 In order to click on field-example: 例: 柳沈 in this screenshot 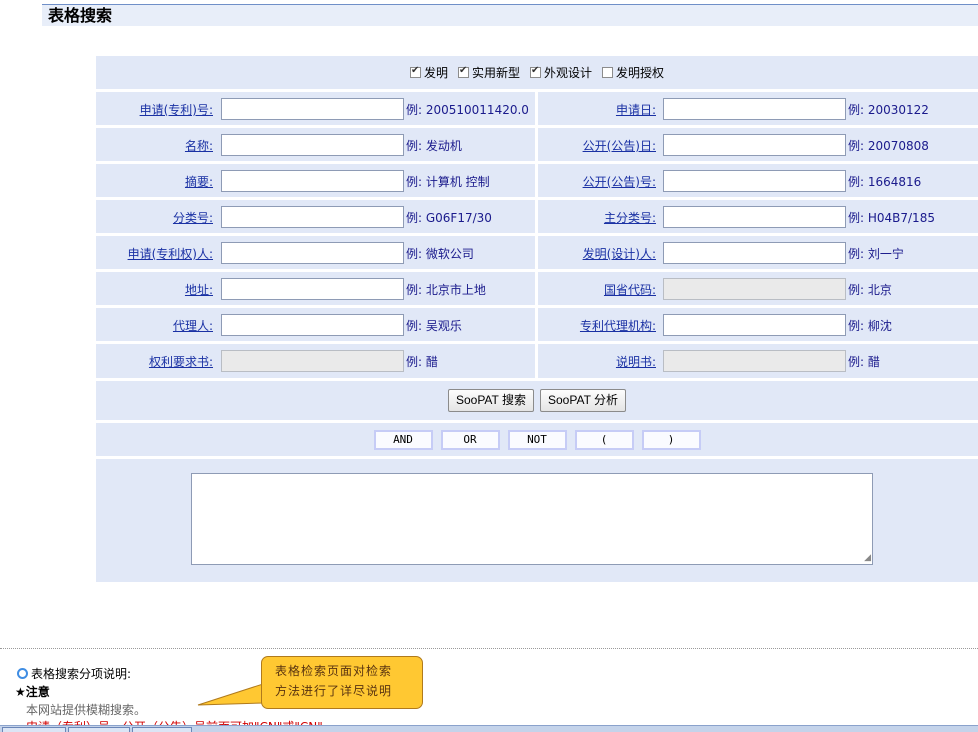, I will do `click(870, 326)`.